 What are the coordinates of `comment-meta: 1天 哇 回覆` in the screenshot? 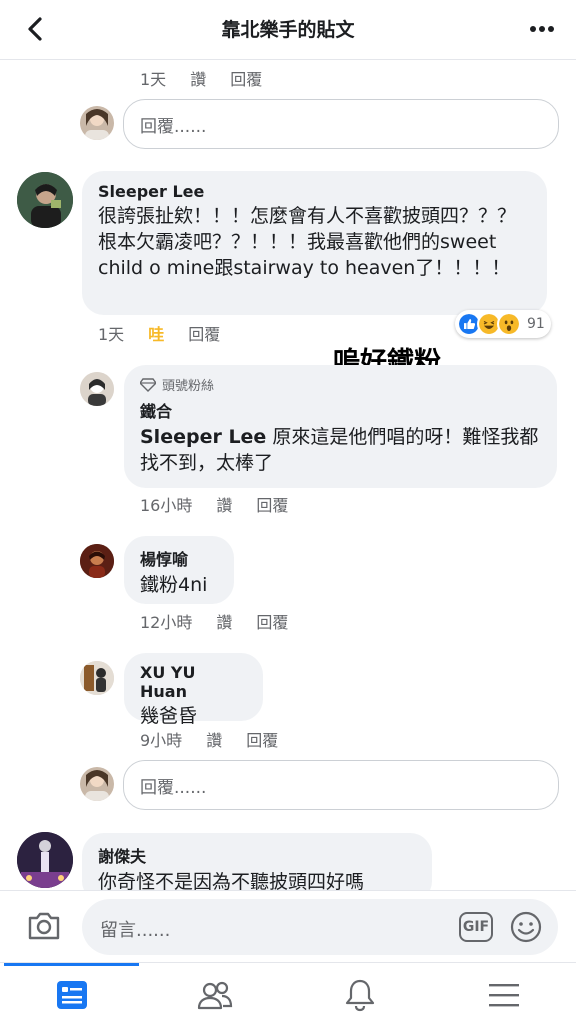 It's located at (171, 333).